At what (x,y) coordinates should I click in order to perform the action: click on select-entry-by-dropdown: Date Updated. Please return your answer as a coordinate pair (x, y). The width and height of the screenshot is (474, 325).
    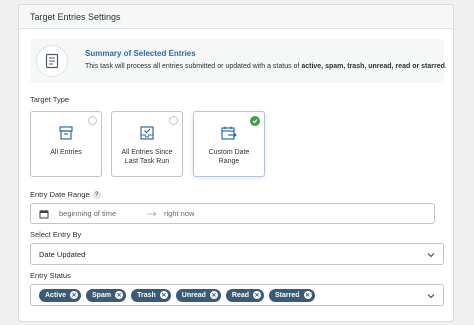
    Looking at the image, I should click on (237, 254).